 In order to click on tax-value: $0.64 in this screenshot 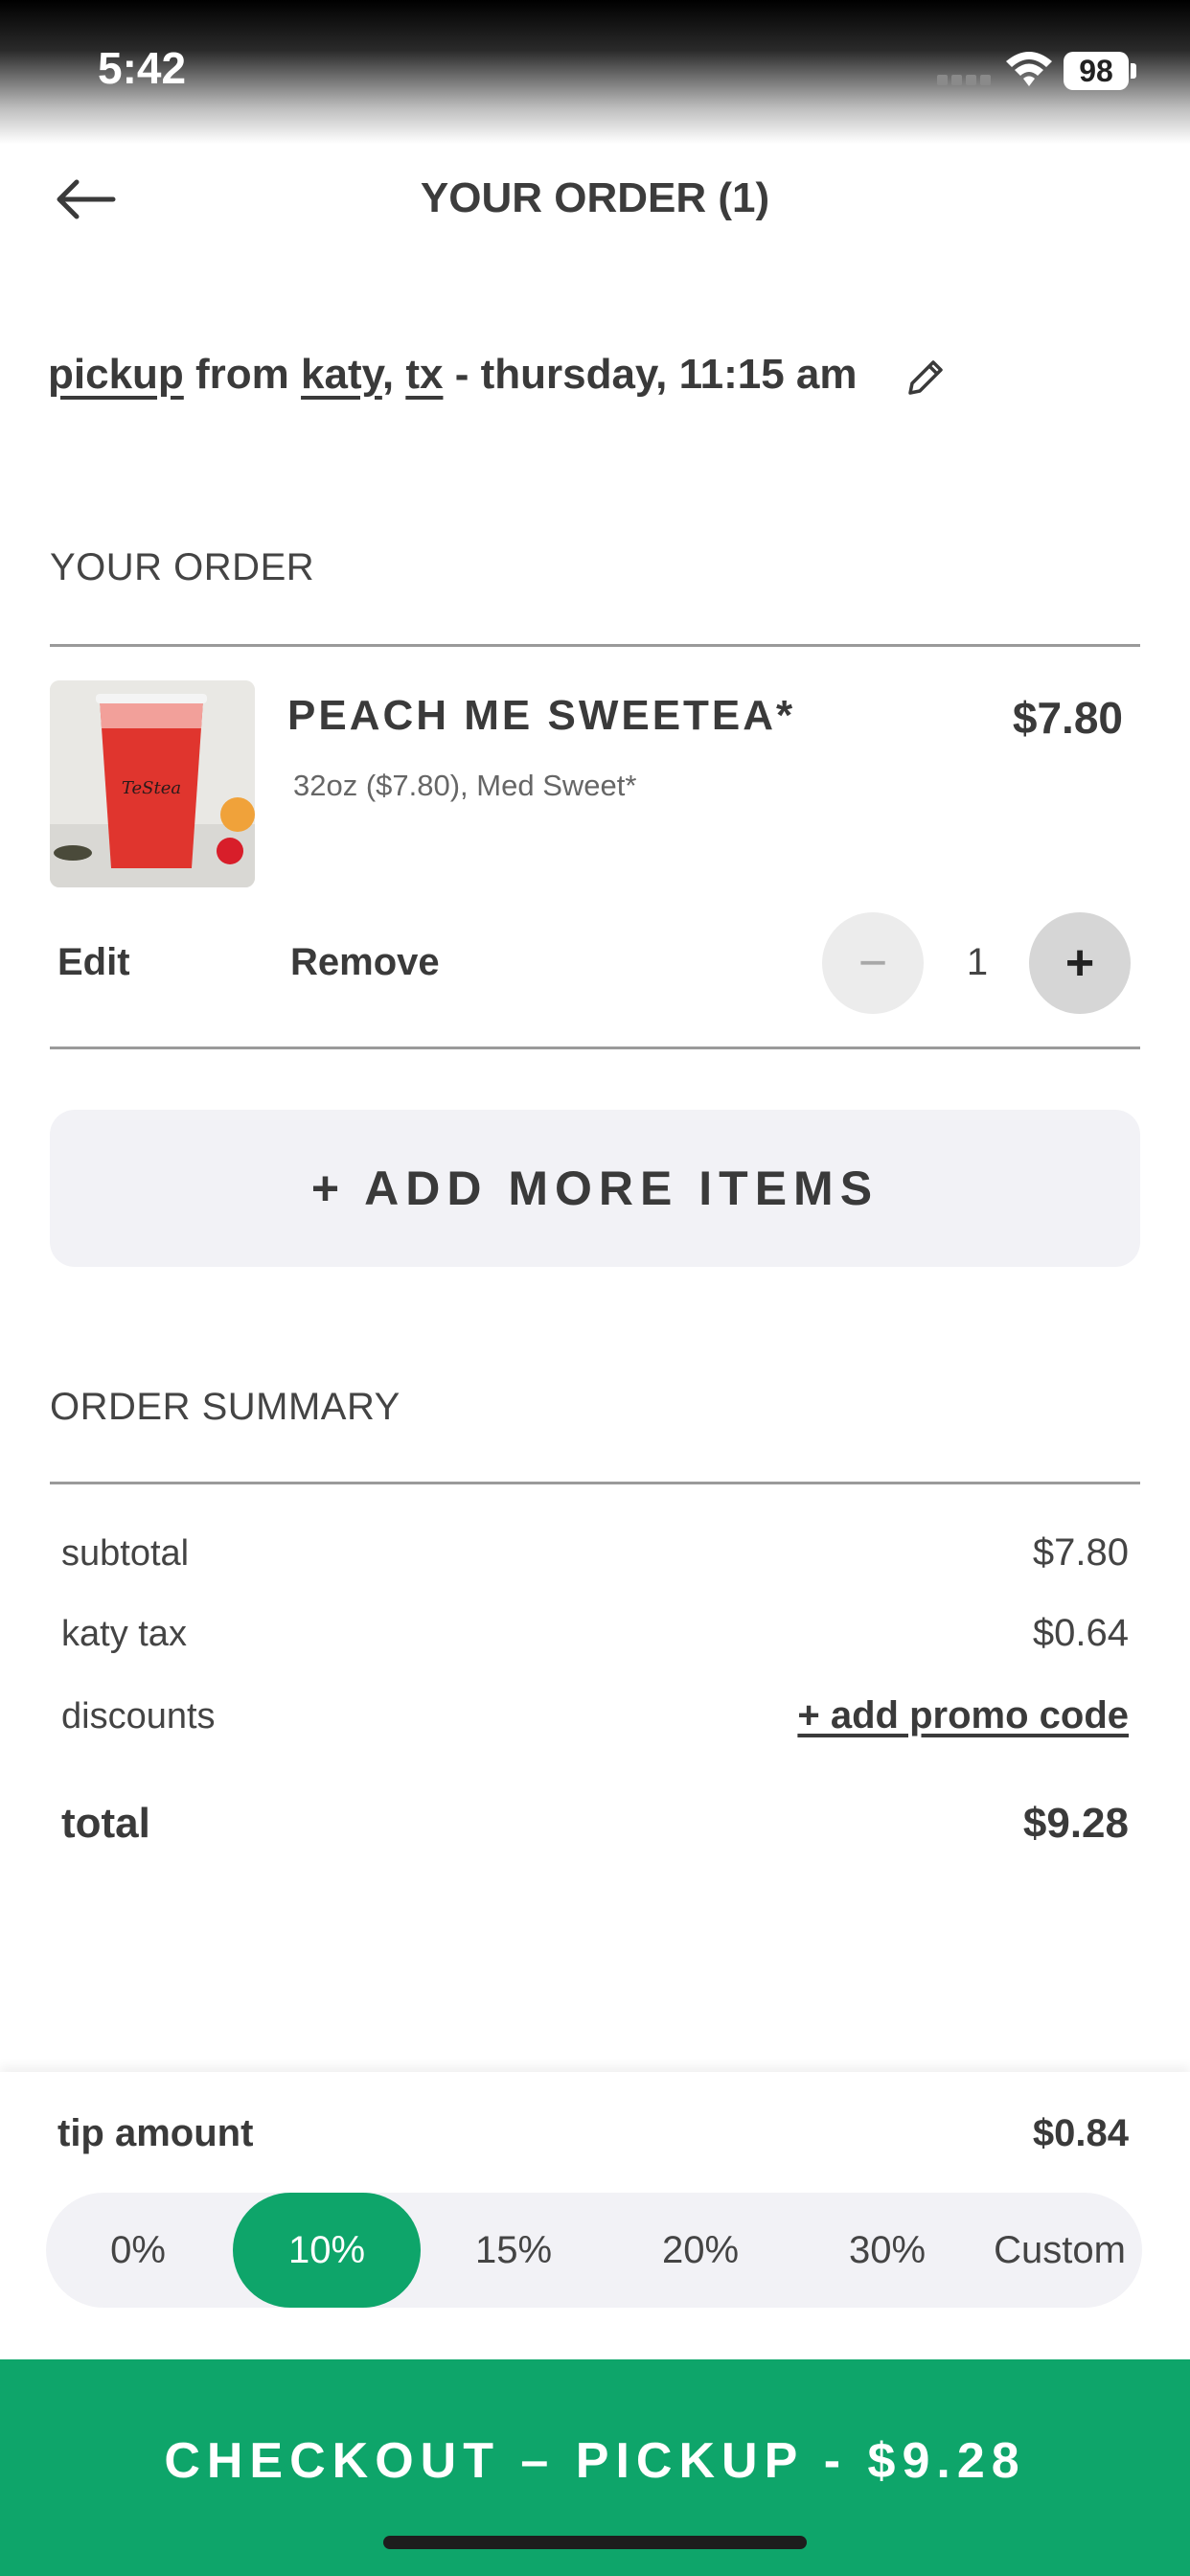, I will do `click(1080, 1633)`.